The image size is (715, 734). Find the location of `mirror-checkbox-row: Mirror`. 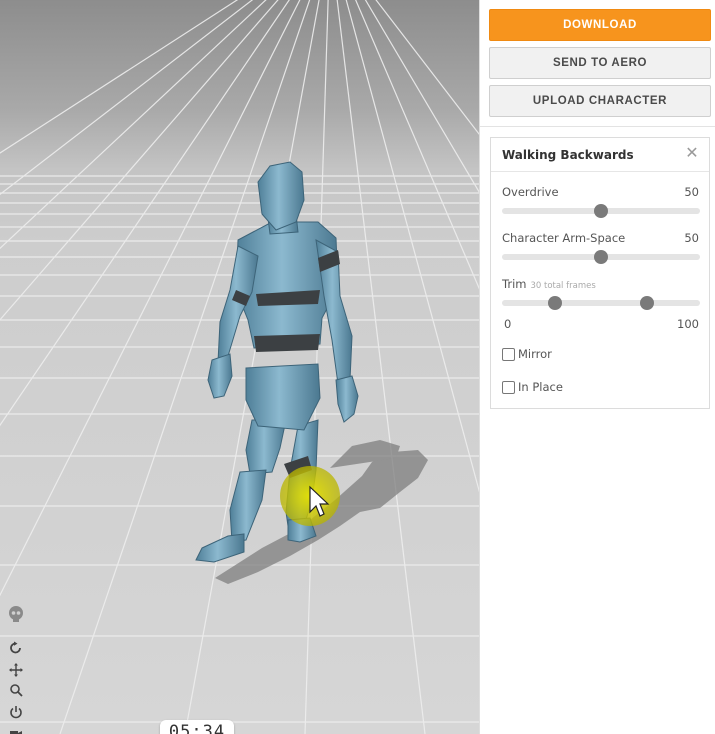

mirror-checkbox-row: Mirror is located at coordinates (527, 354).